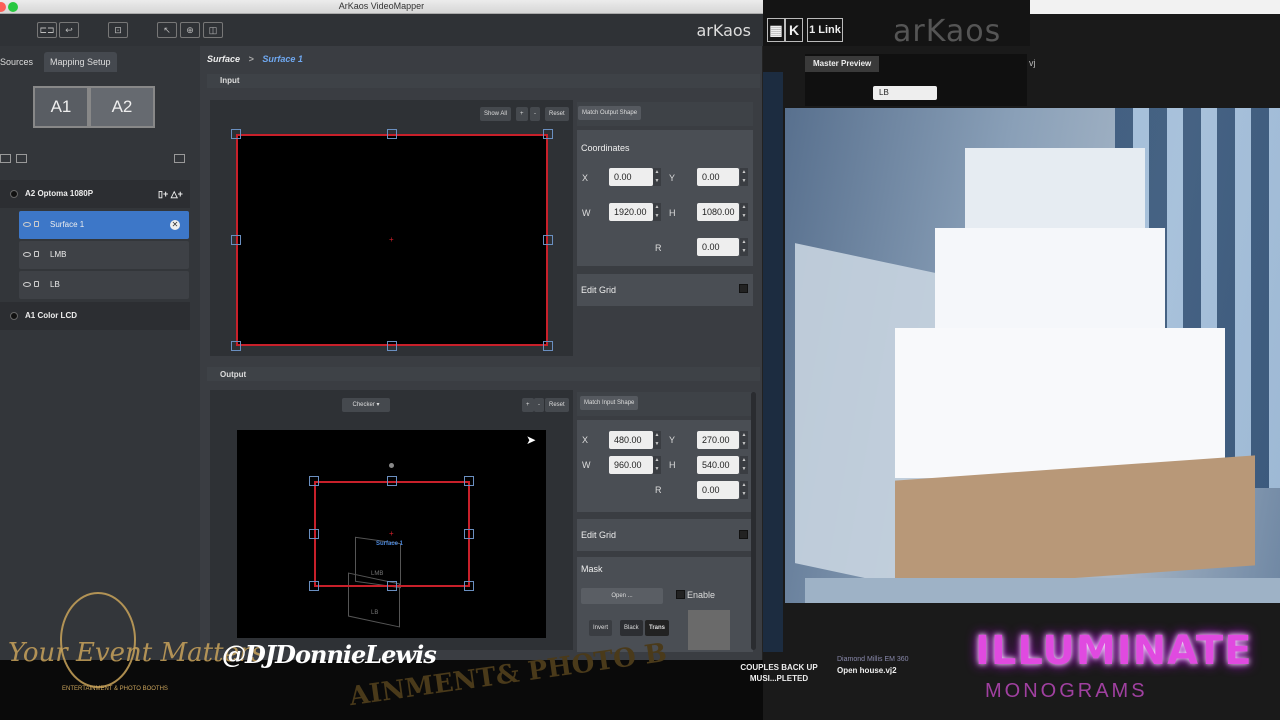 This screenshot has height=720, width=1280. I want to click on mask-title: Mask, so click(592, 569).